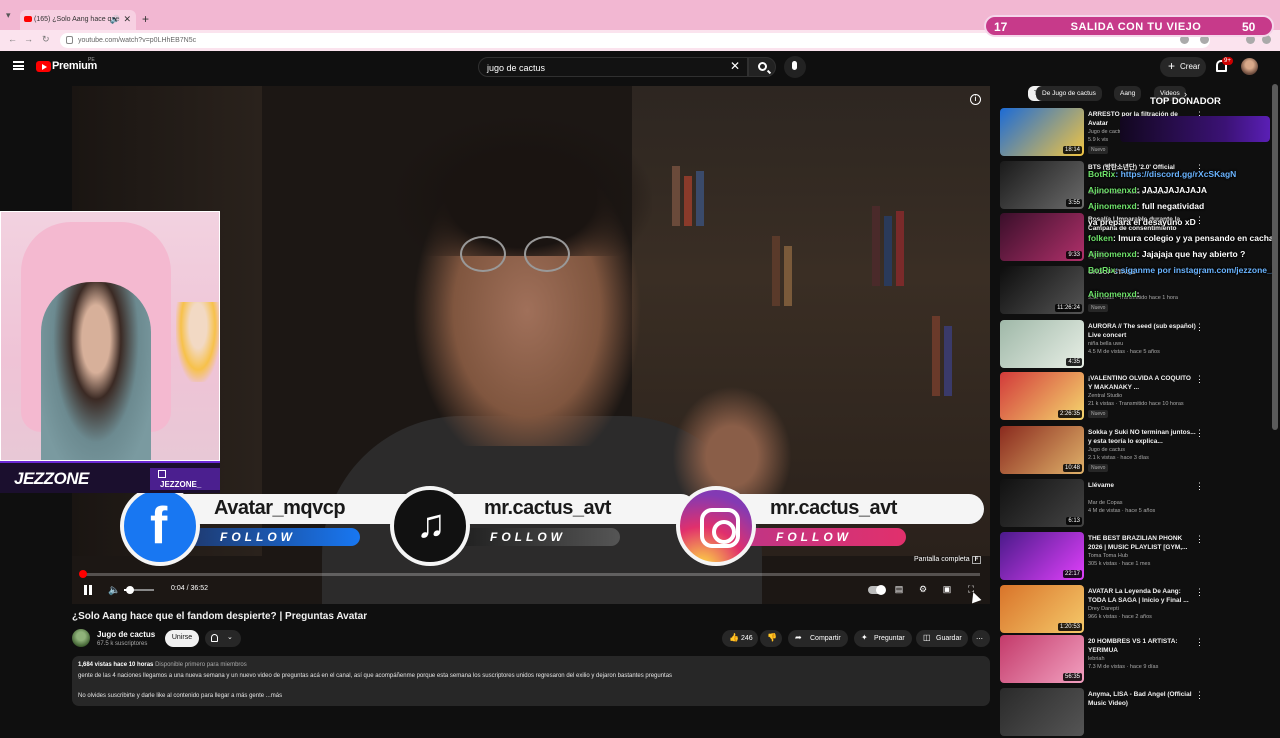  I want to click on video-thumbnail: 2:26:35, so click(1042, 396).